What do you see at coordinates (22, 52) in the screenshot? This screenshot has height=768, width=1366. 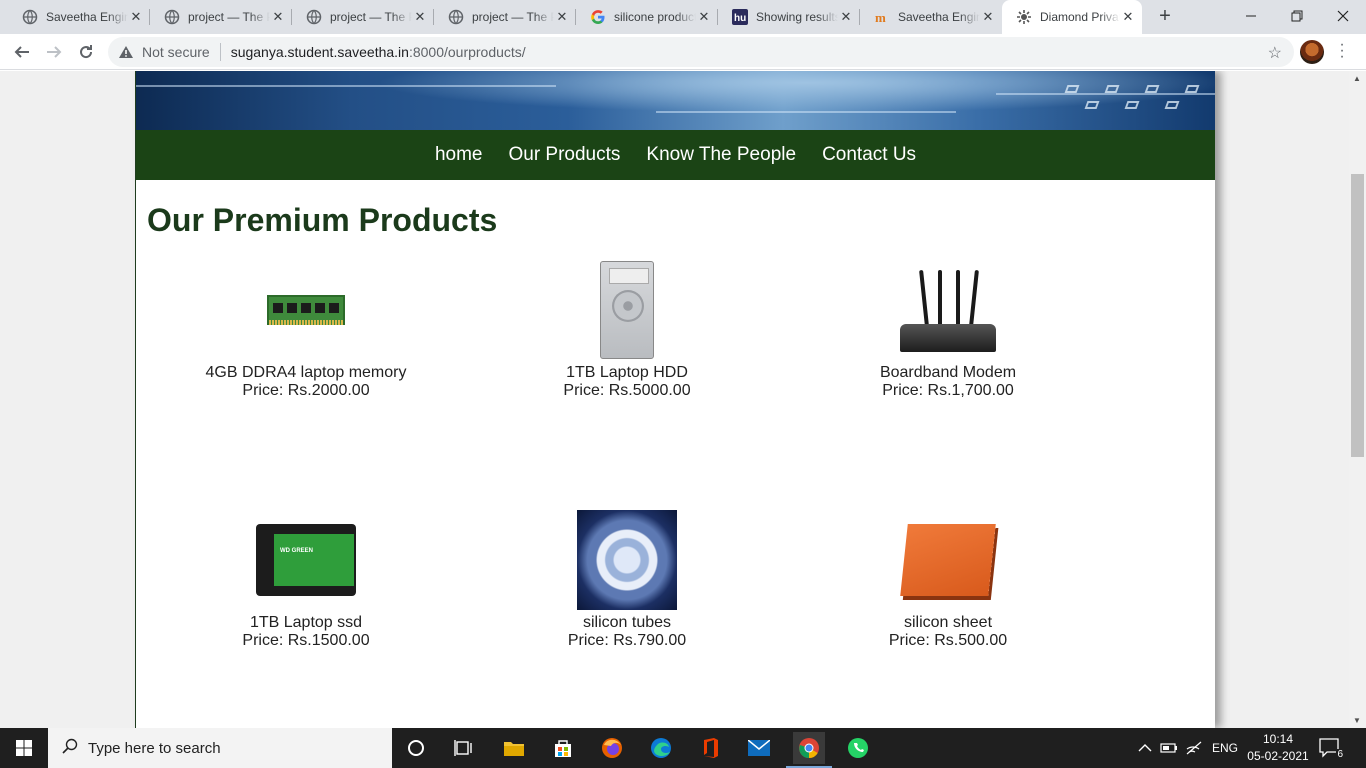 I see `back-button` at bounding box center [22, 52].